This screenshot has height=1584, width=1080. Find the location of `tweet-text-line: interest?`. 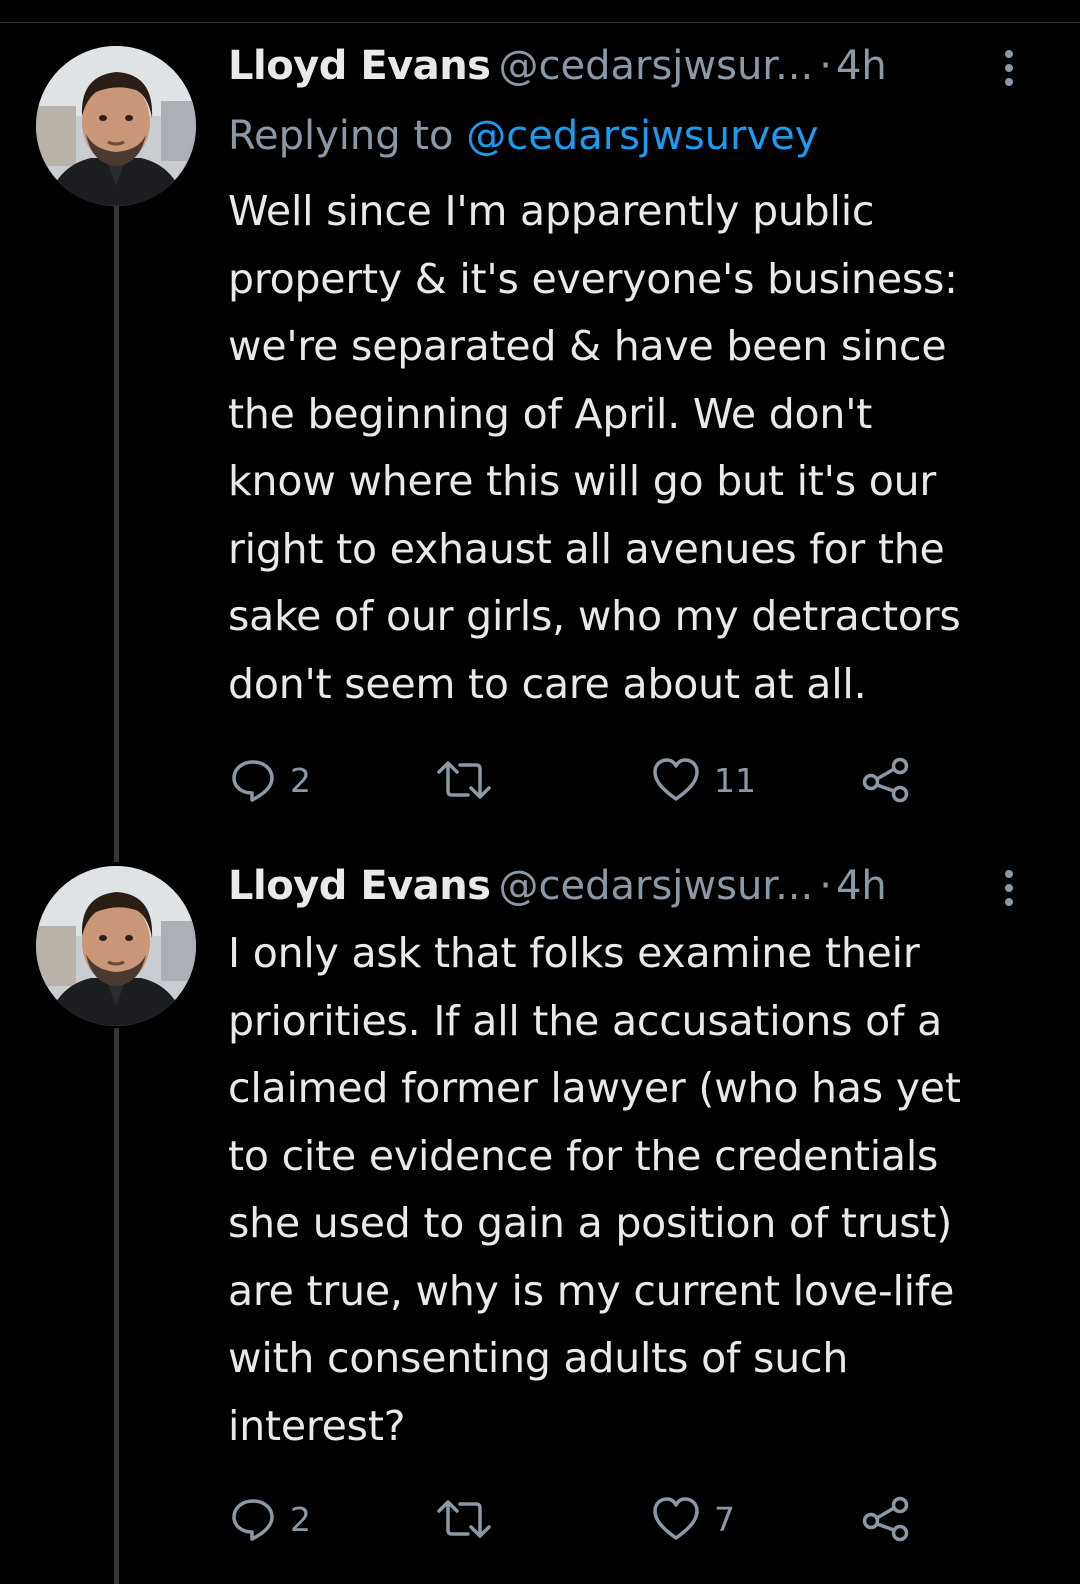

tweet-text-line: interest? is located at coordinates (317, 1425).